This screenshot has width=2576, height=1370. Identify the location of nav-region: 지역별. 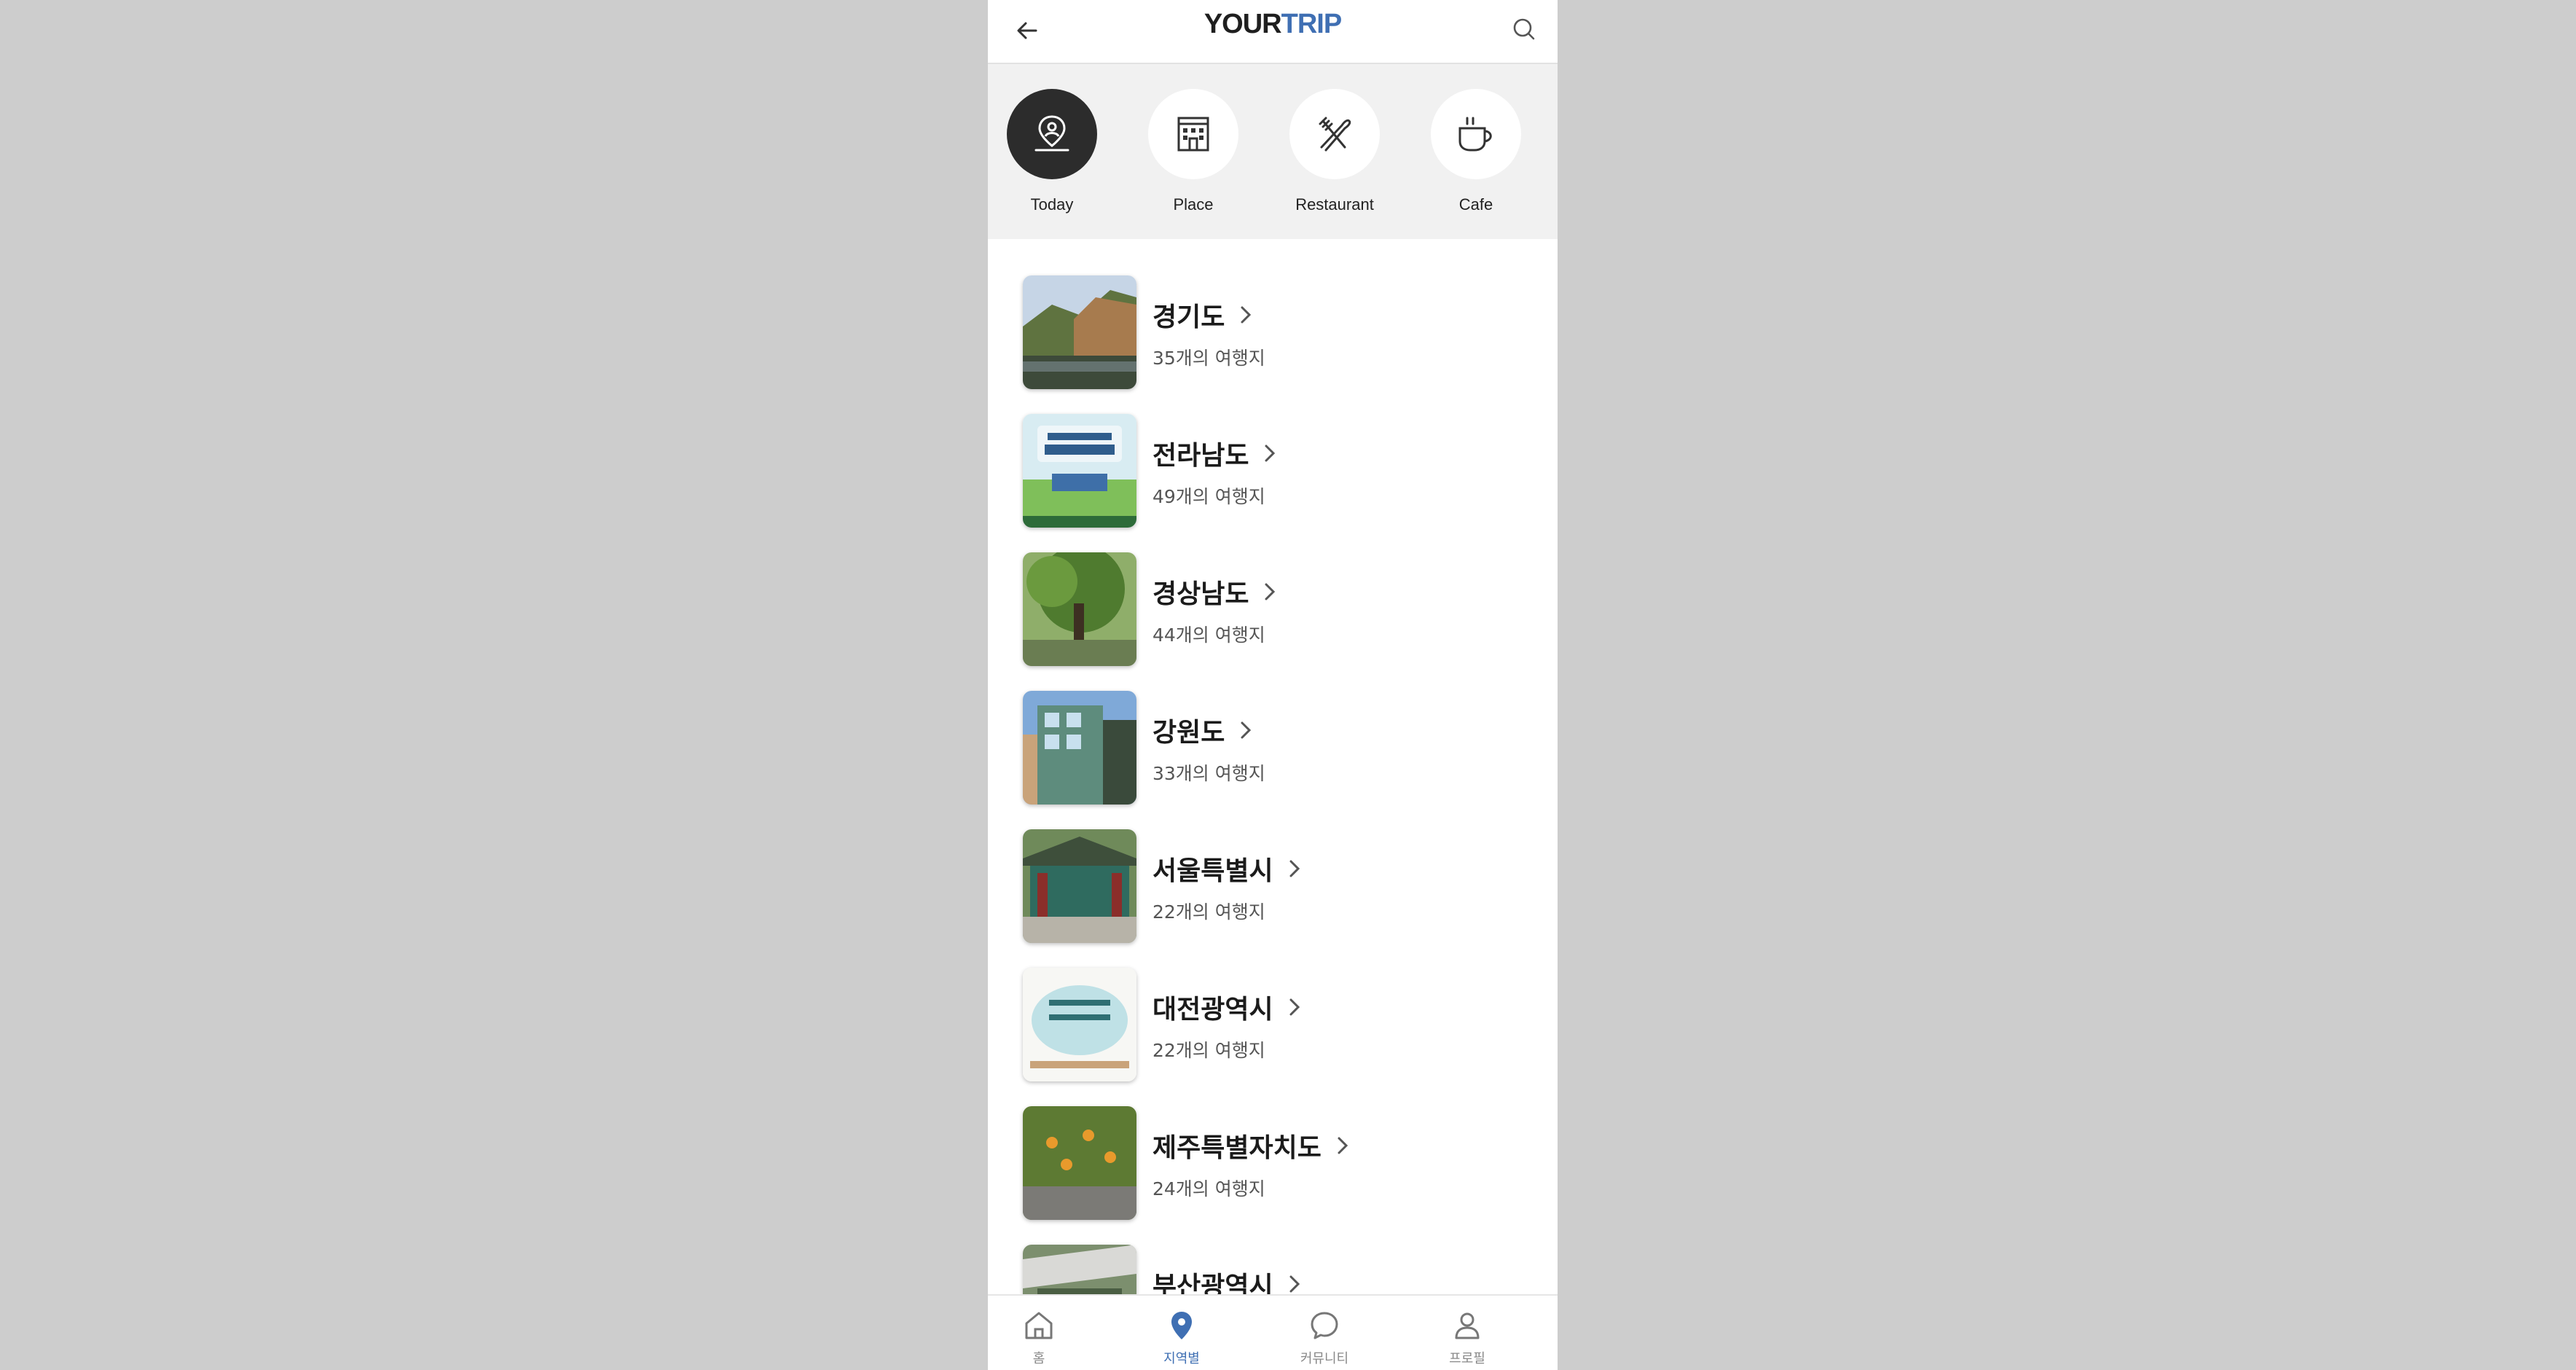
(1182, 1338).